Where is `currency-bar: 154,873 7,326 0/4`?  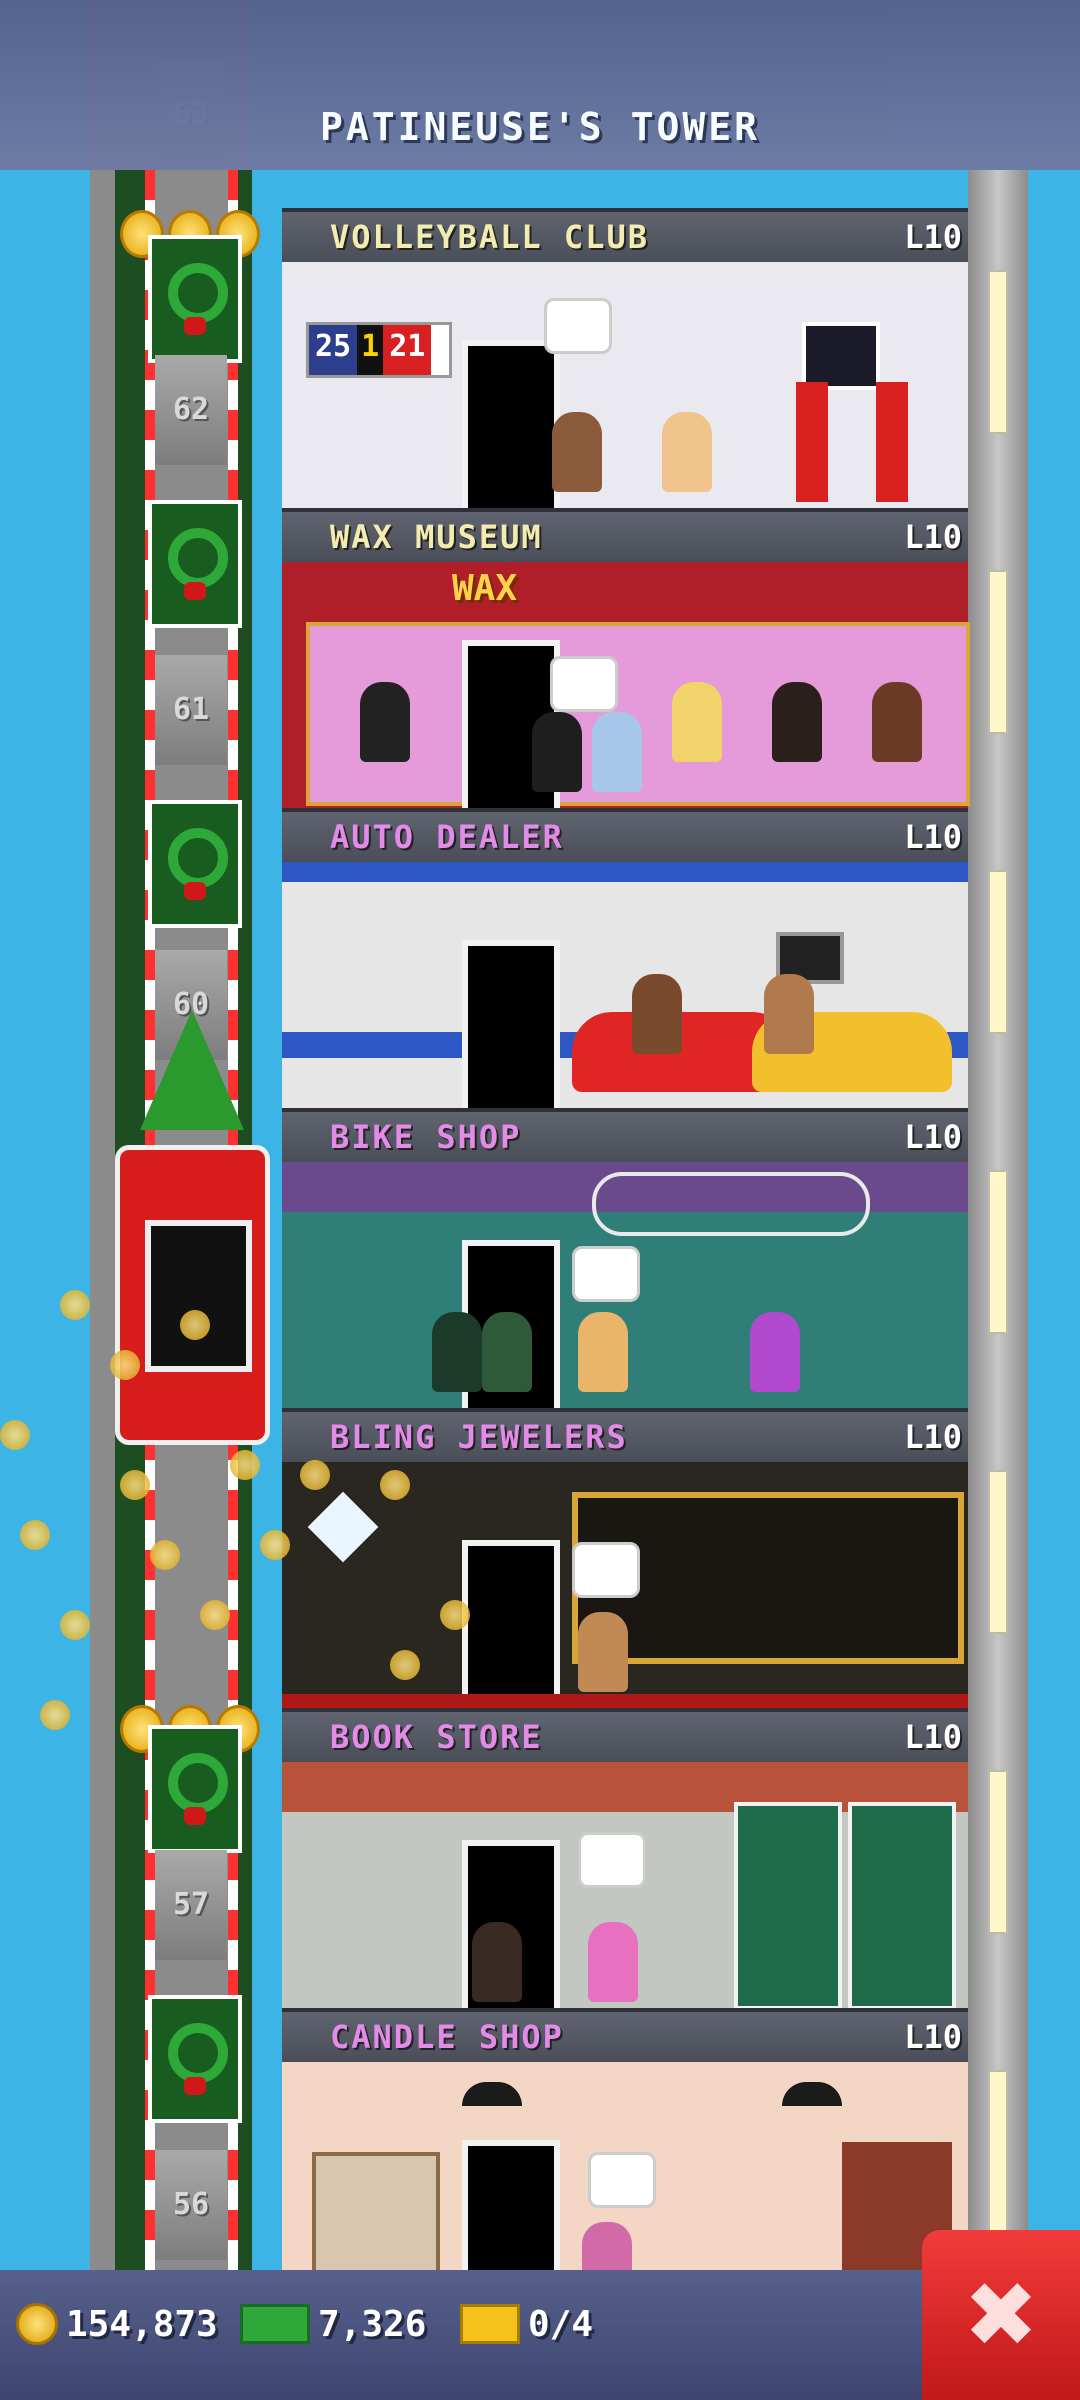
currency-bar: 154,873 7,326 0/4 is located at coordinates (540, 2335).